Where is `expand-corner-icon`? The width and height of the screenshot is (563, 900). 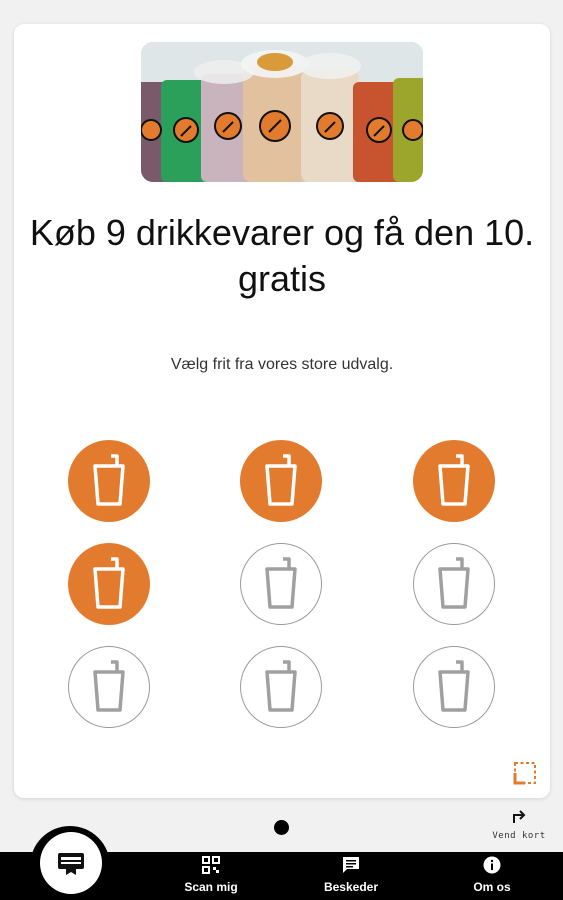 expand-corner-icon is located at coordinates (525, 773).